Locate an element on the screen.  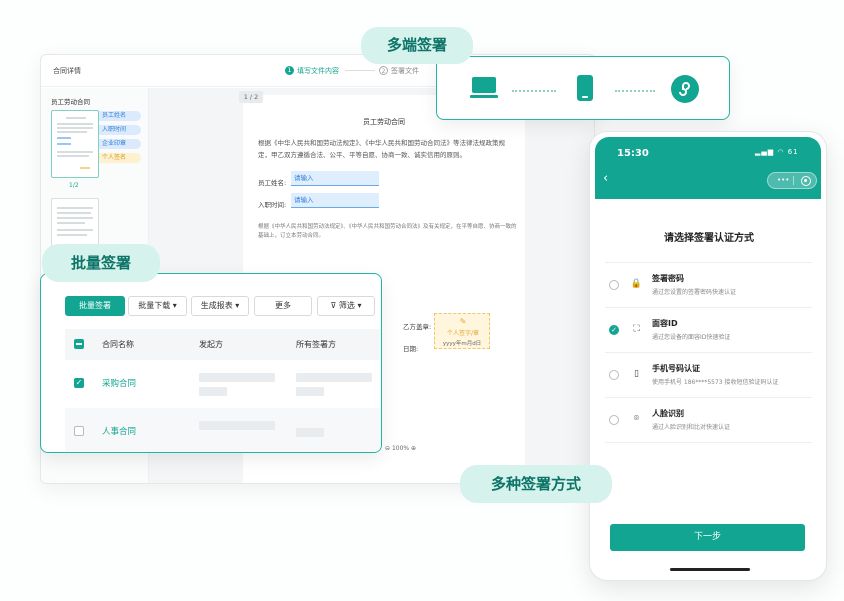
auth-option-face-id: ✓ ⛶ 面容ID 通过您设备的面容ID快速验证 is located at coordinates (708, 330).